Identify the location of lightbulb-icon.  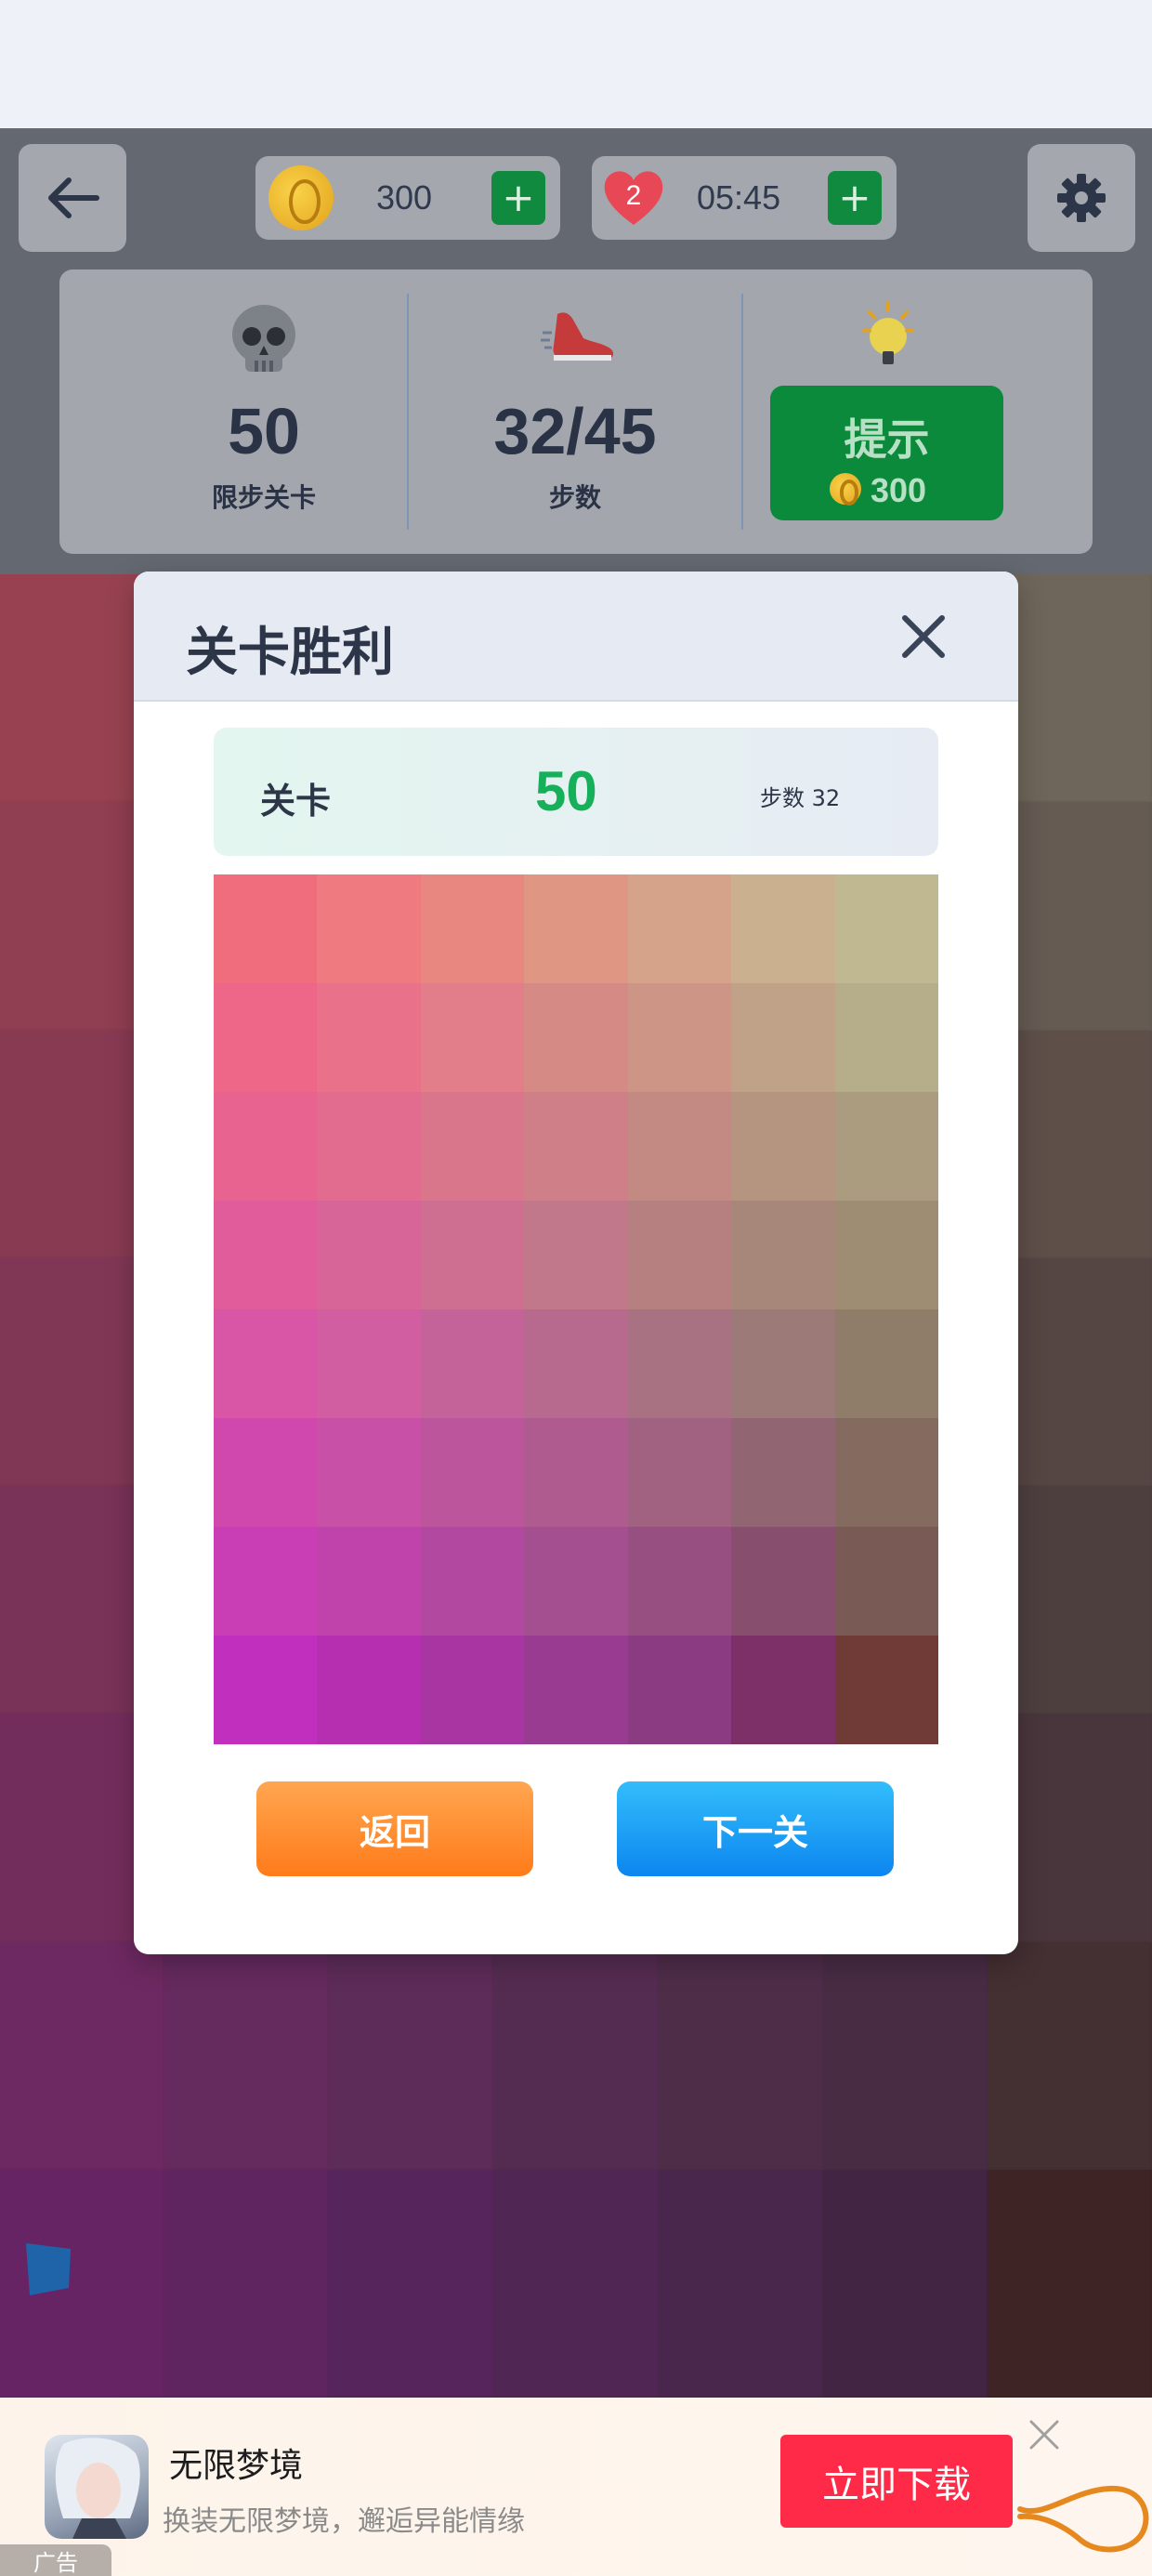
(888, 332).